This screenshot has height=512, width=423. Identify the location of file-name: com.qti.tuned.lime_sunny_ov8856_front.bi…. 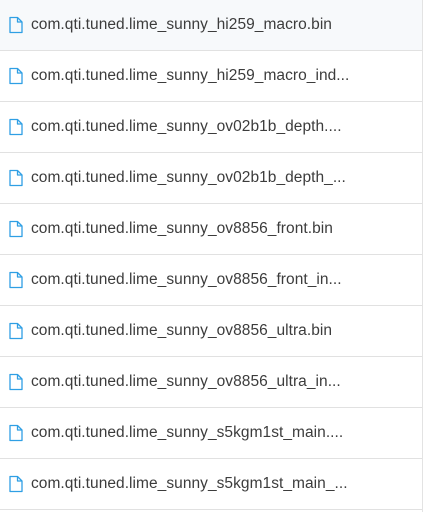
(182, 229).